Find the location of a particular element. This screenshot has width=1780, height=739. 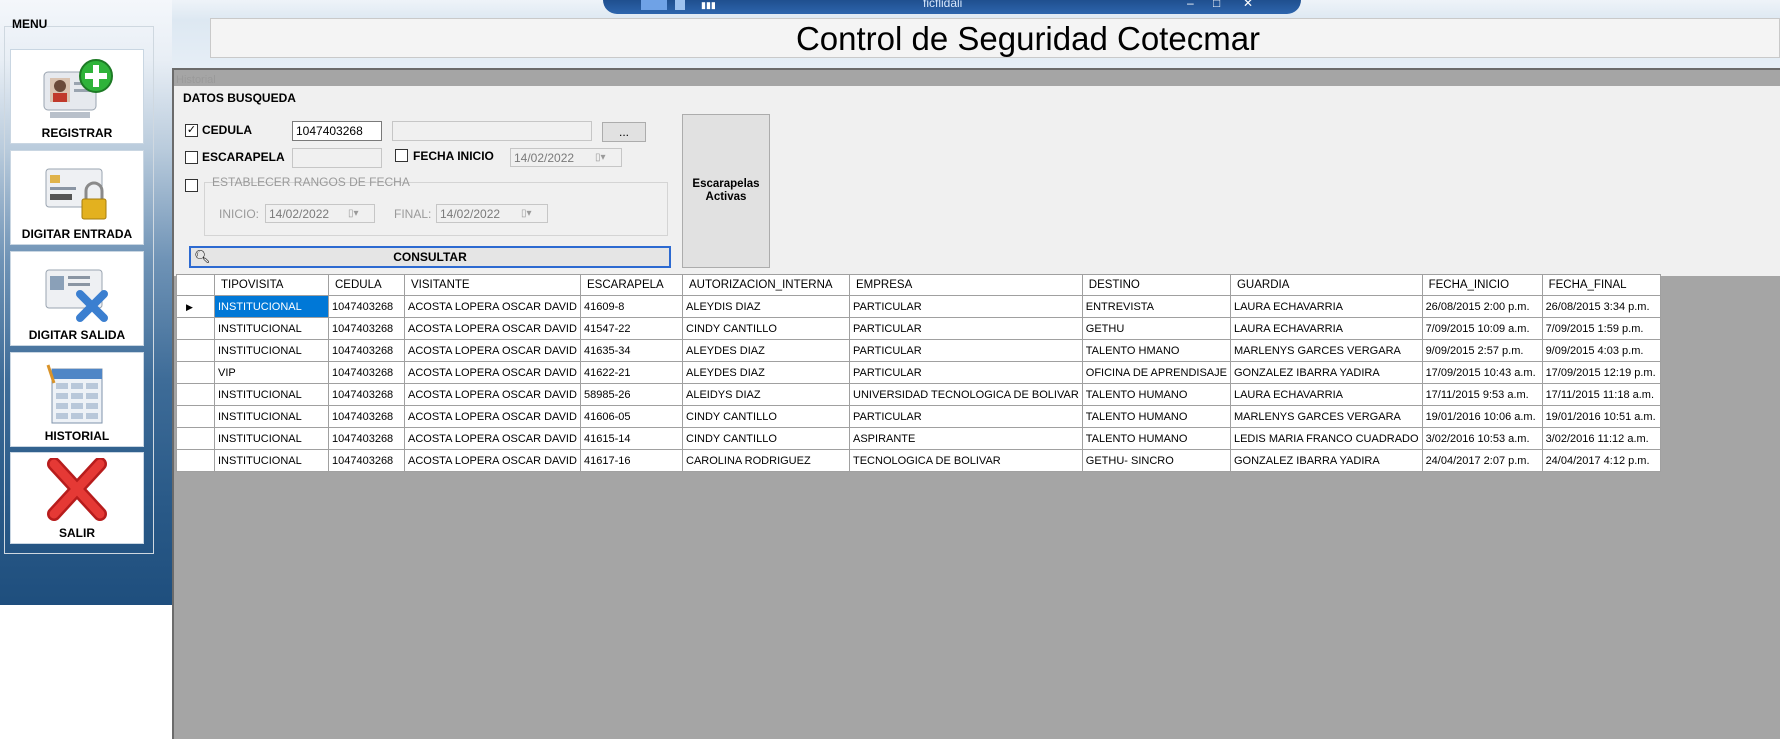

table-cell: ENTREVISTA is located at coordinates (1156, 306).